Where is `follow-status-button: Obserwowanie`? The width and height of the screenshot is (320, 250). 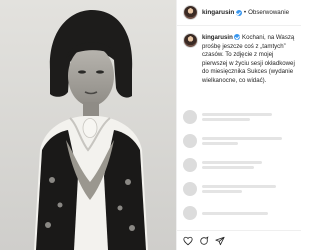
follow-status-button: Obserwowanie is located at coordinates (268, 12).